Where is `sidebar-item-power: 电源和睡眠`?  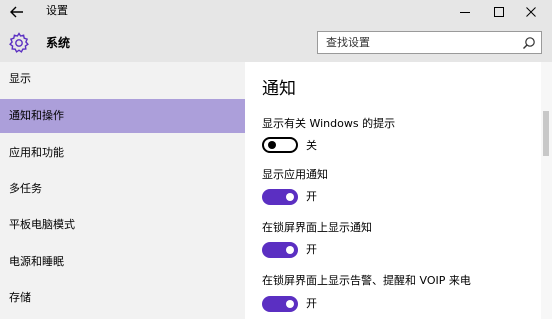 sidebar-item-power: 电源和睡眠 is located at coordinates (122, 262).